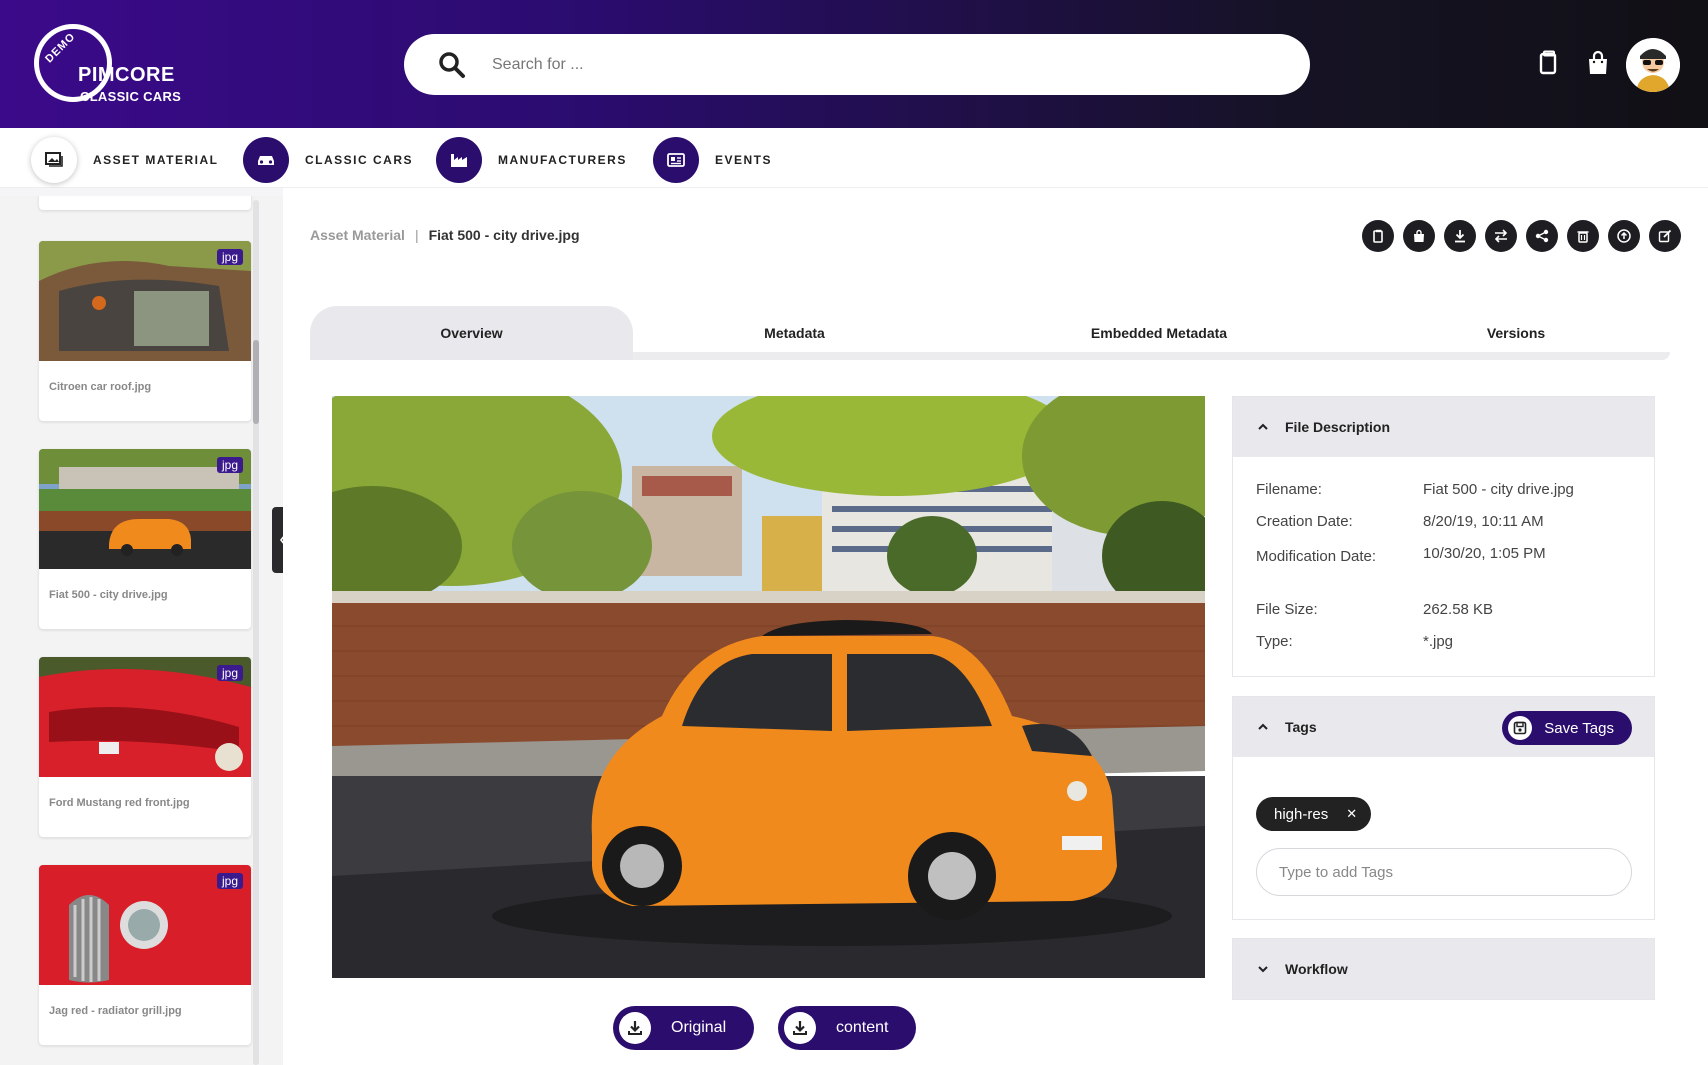  I want to click on info-value: 262.58 KB, so click(1458, 609).